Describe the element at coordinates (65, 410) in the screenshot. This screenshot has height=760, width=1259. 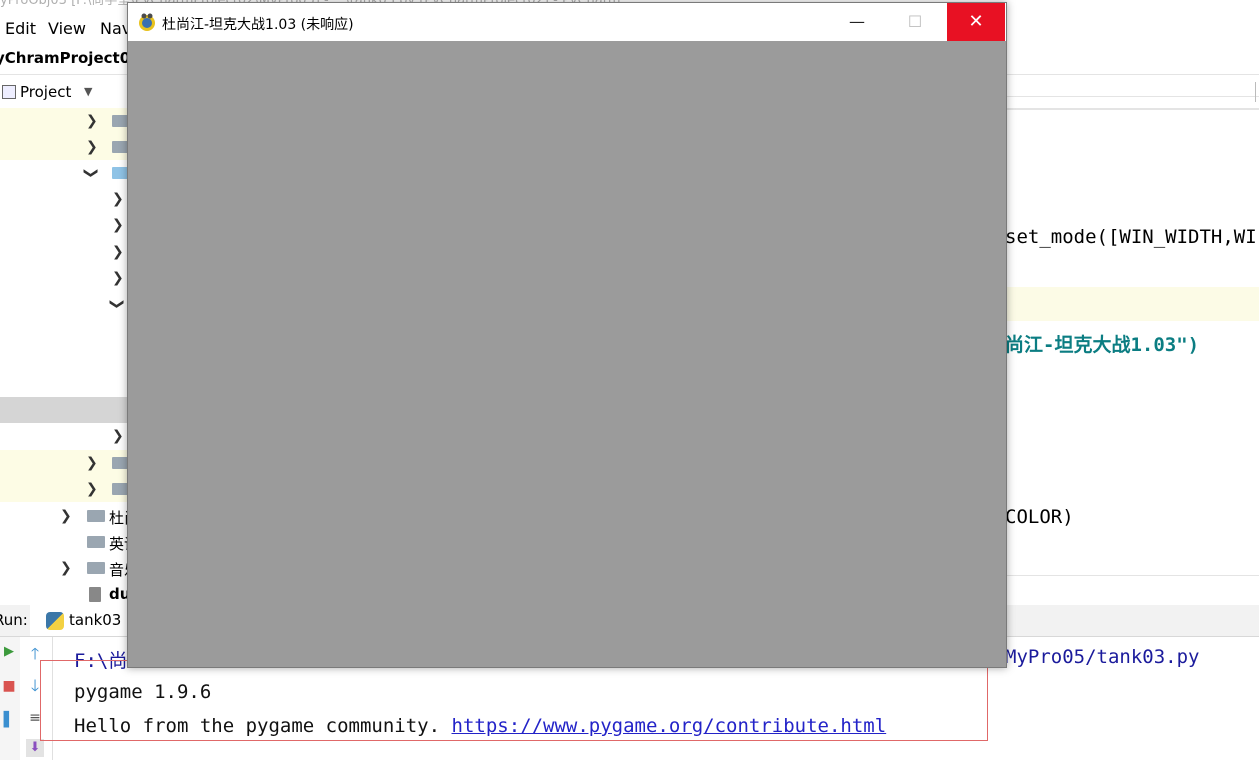
I see `tree-row-selected` at that location.